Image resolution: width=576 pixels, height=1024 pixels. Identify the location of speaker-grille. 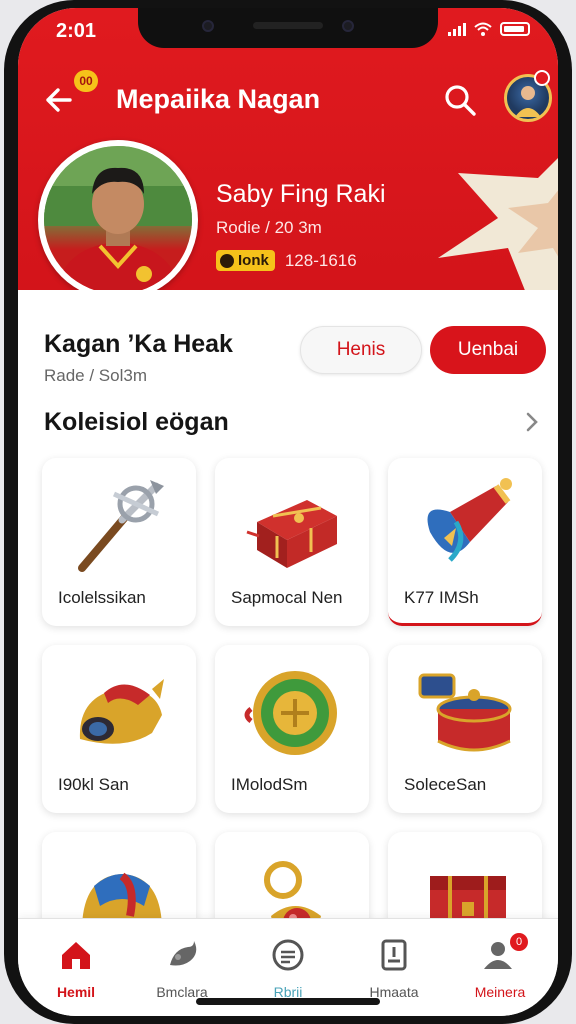
(288, 25).